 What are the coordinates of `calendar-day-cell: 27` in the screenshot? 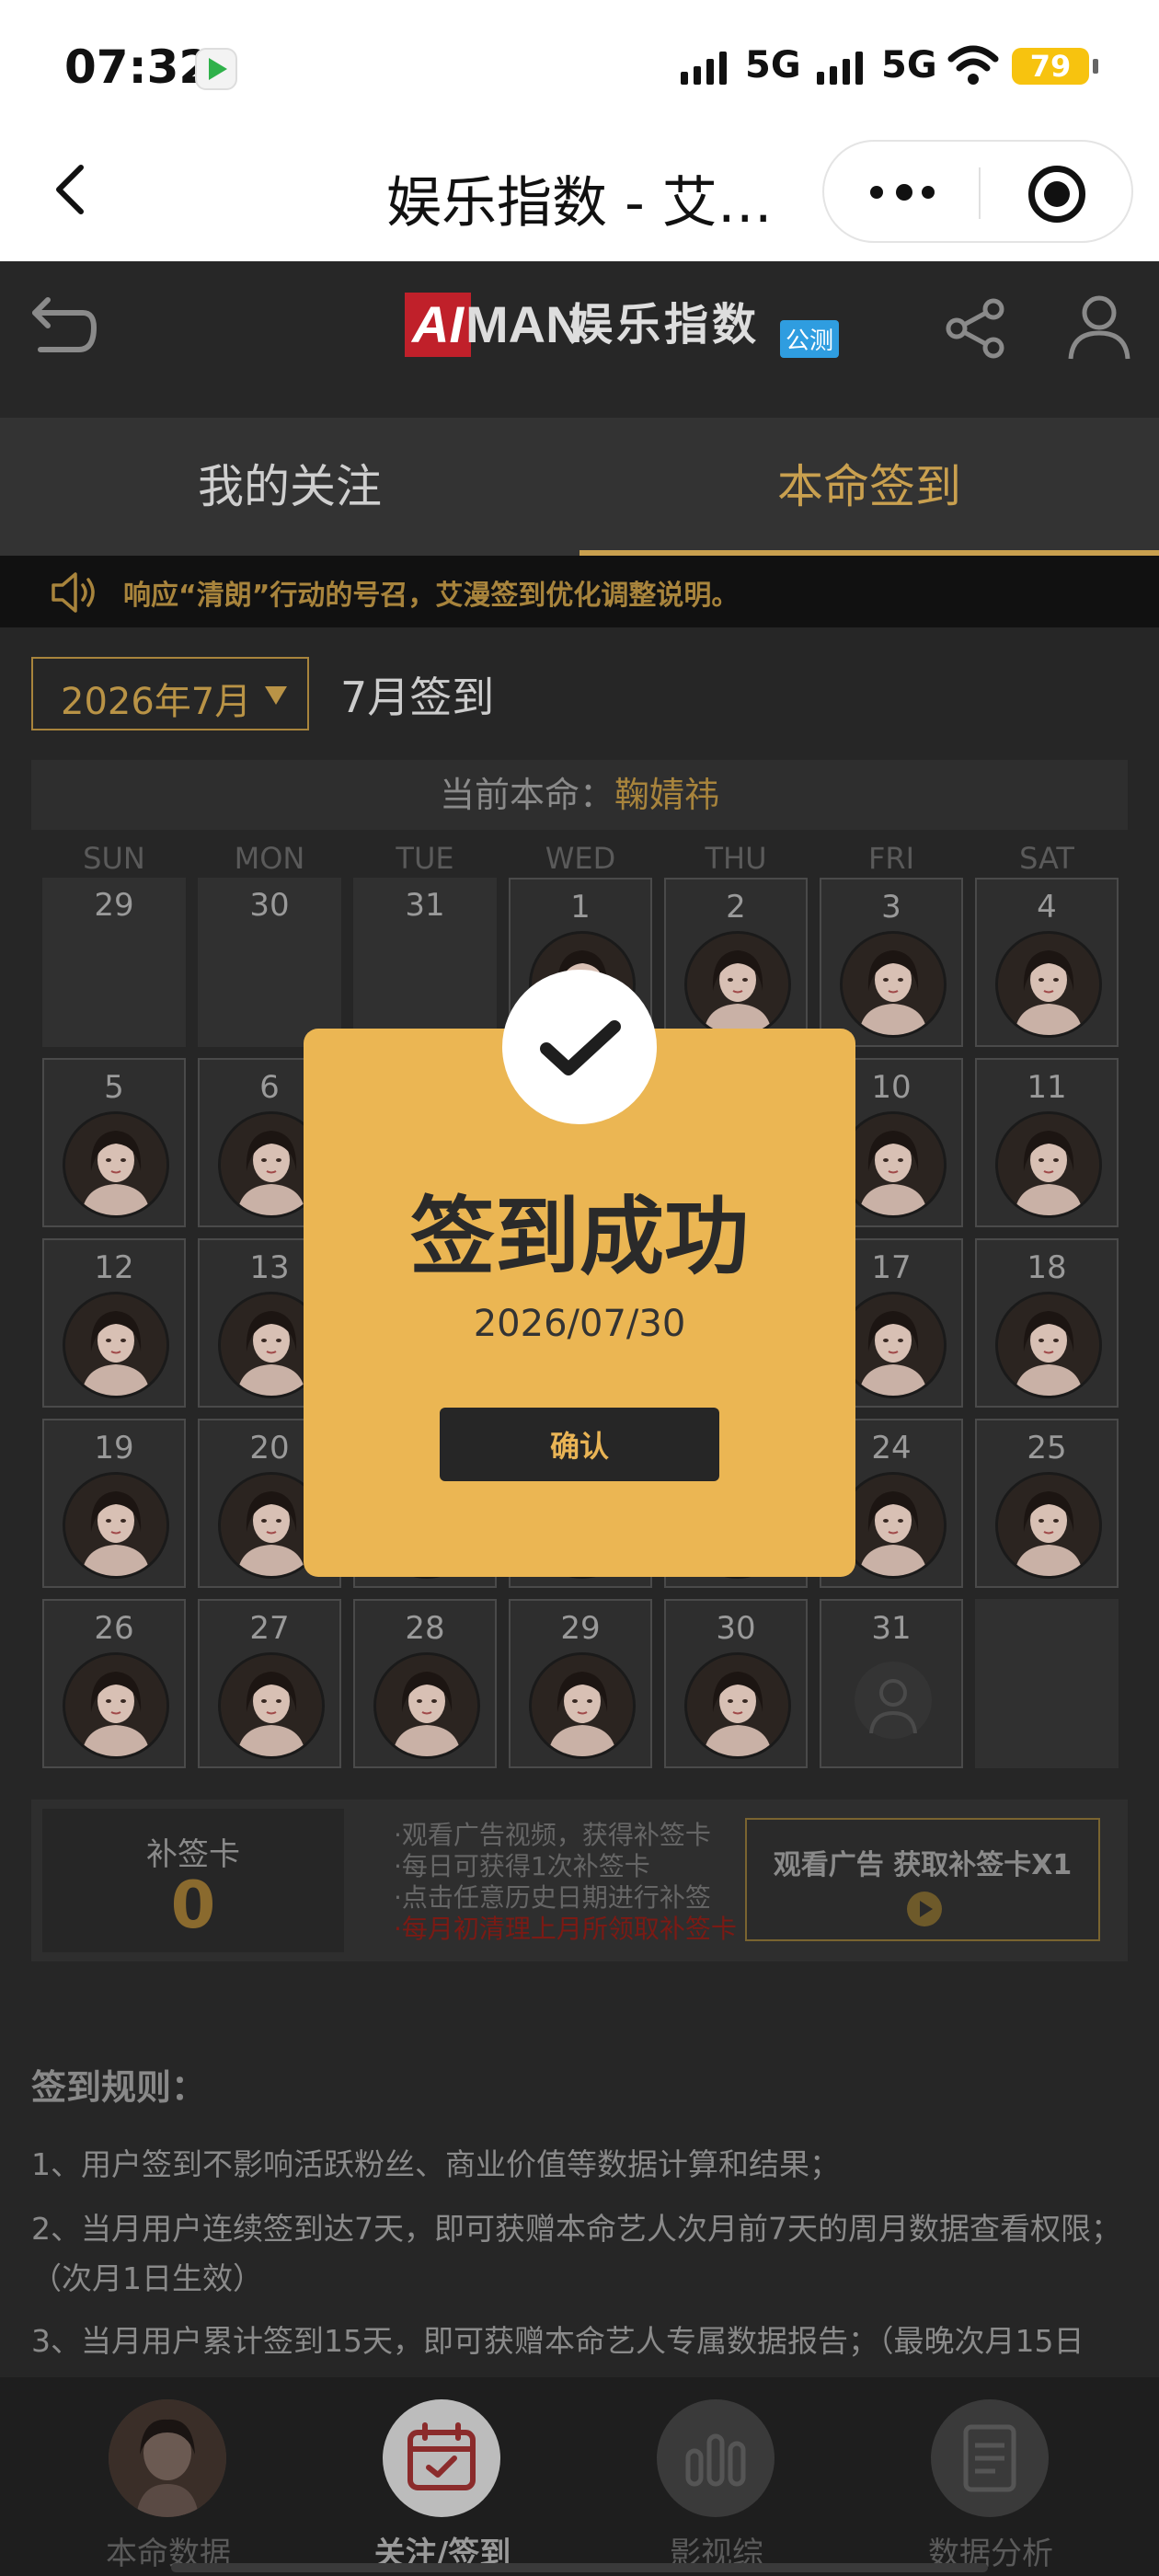 It's located at (269, 1683).